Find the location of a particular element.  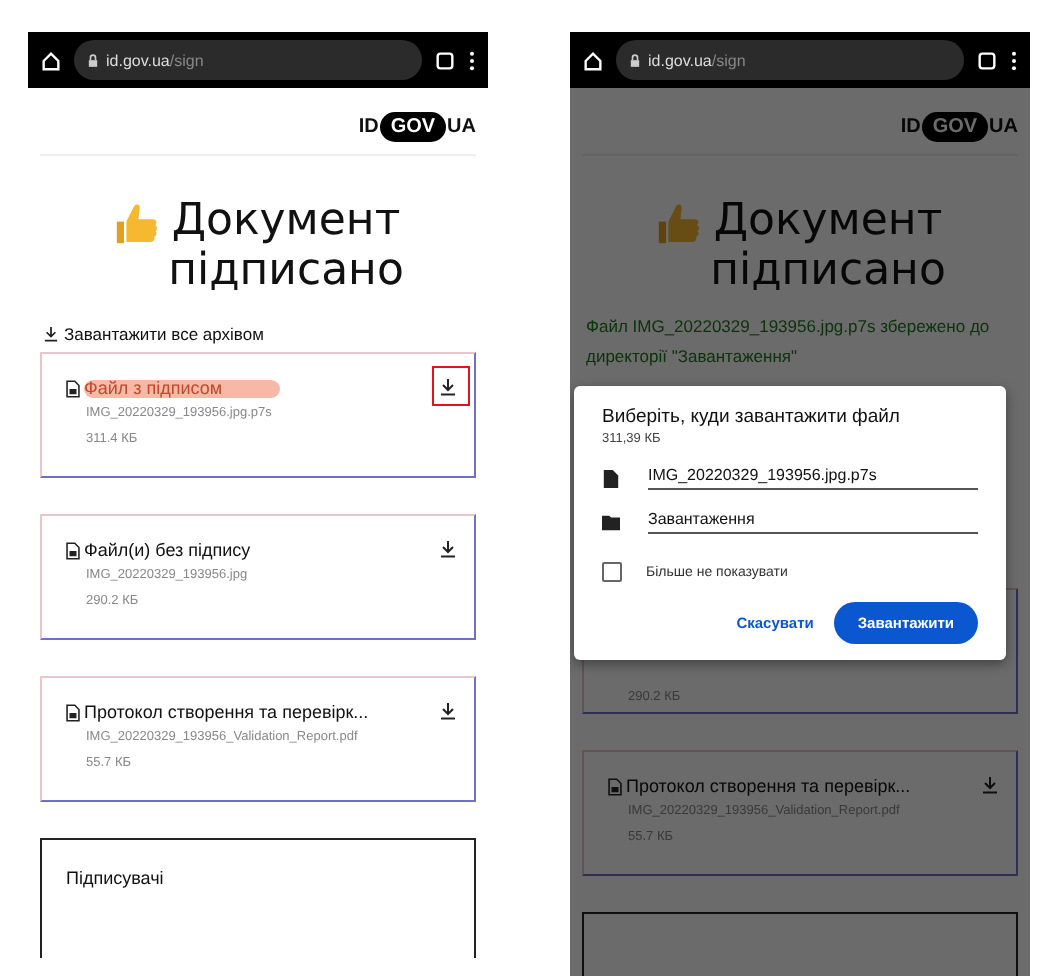

file-name-field: IMG_20220329_193956.jpg.p7s is located at coordinates (813, 478).